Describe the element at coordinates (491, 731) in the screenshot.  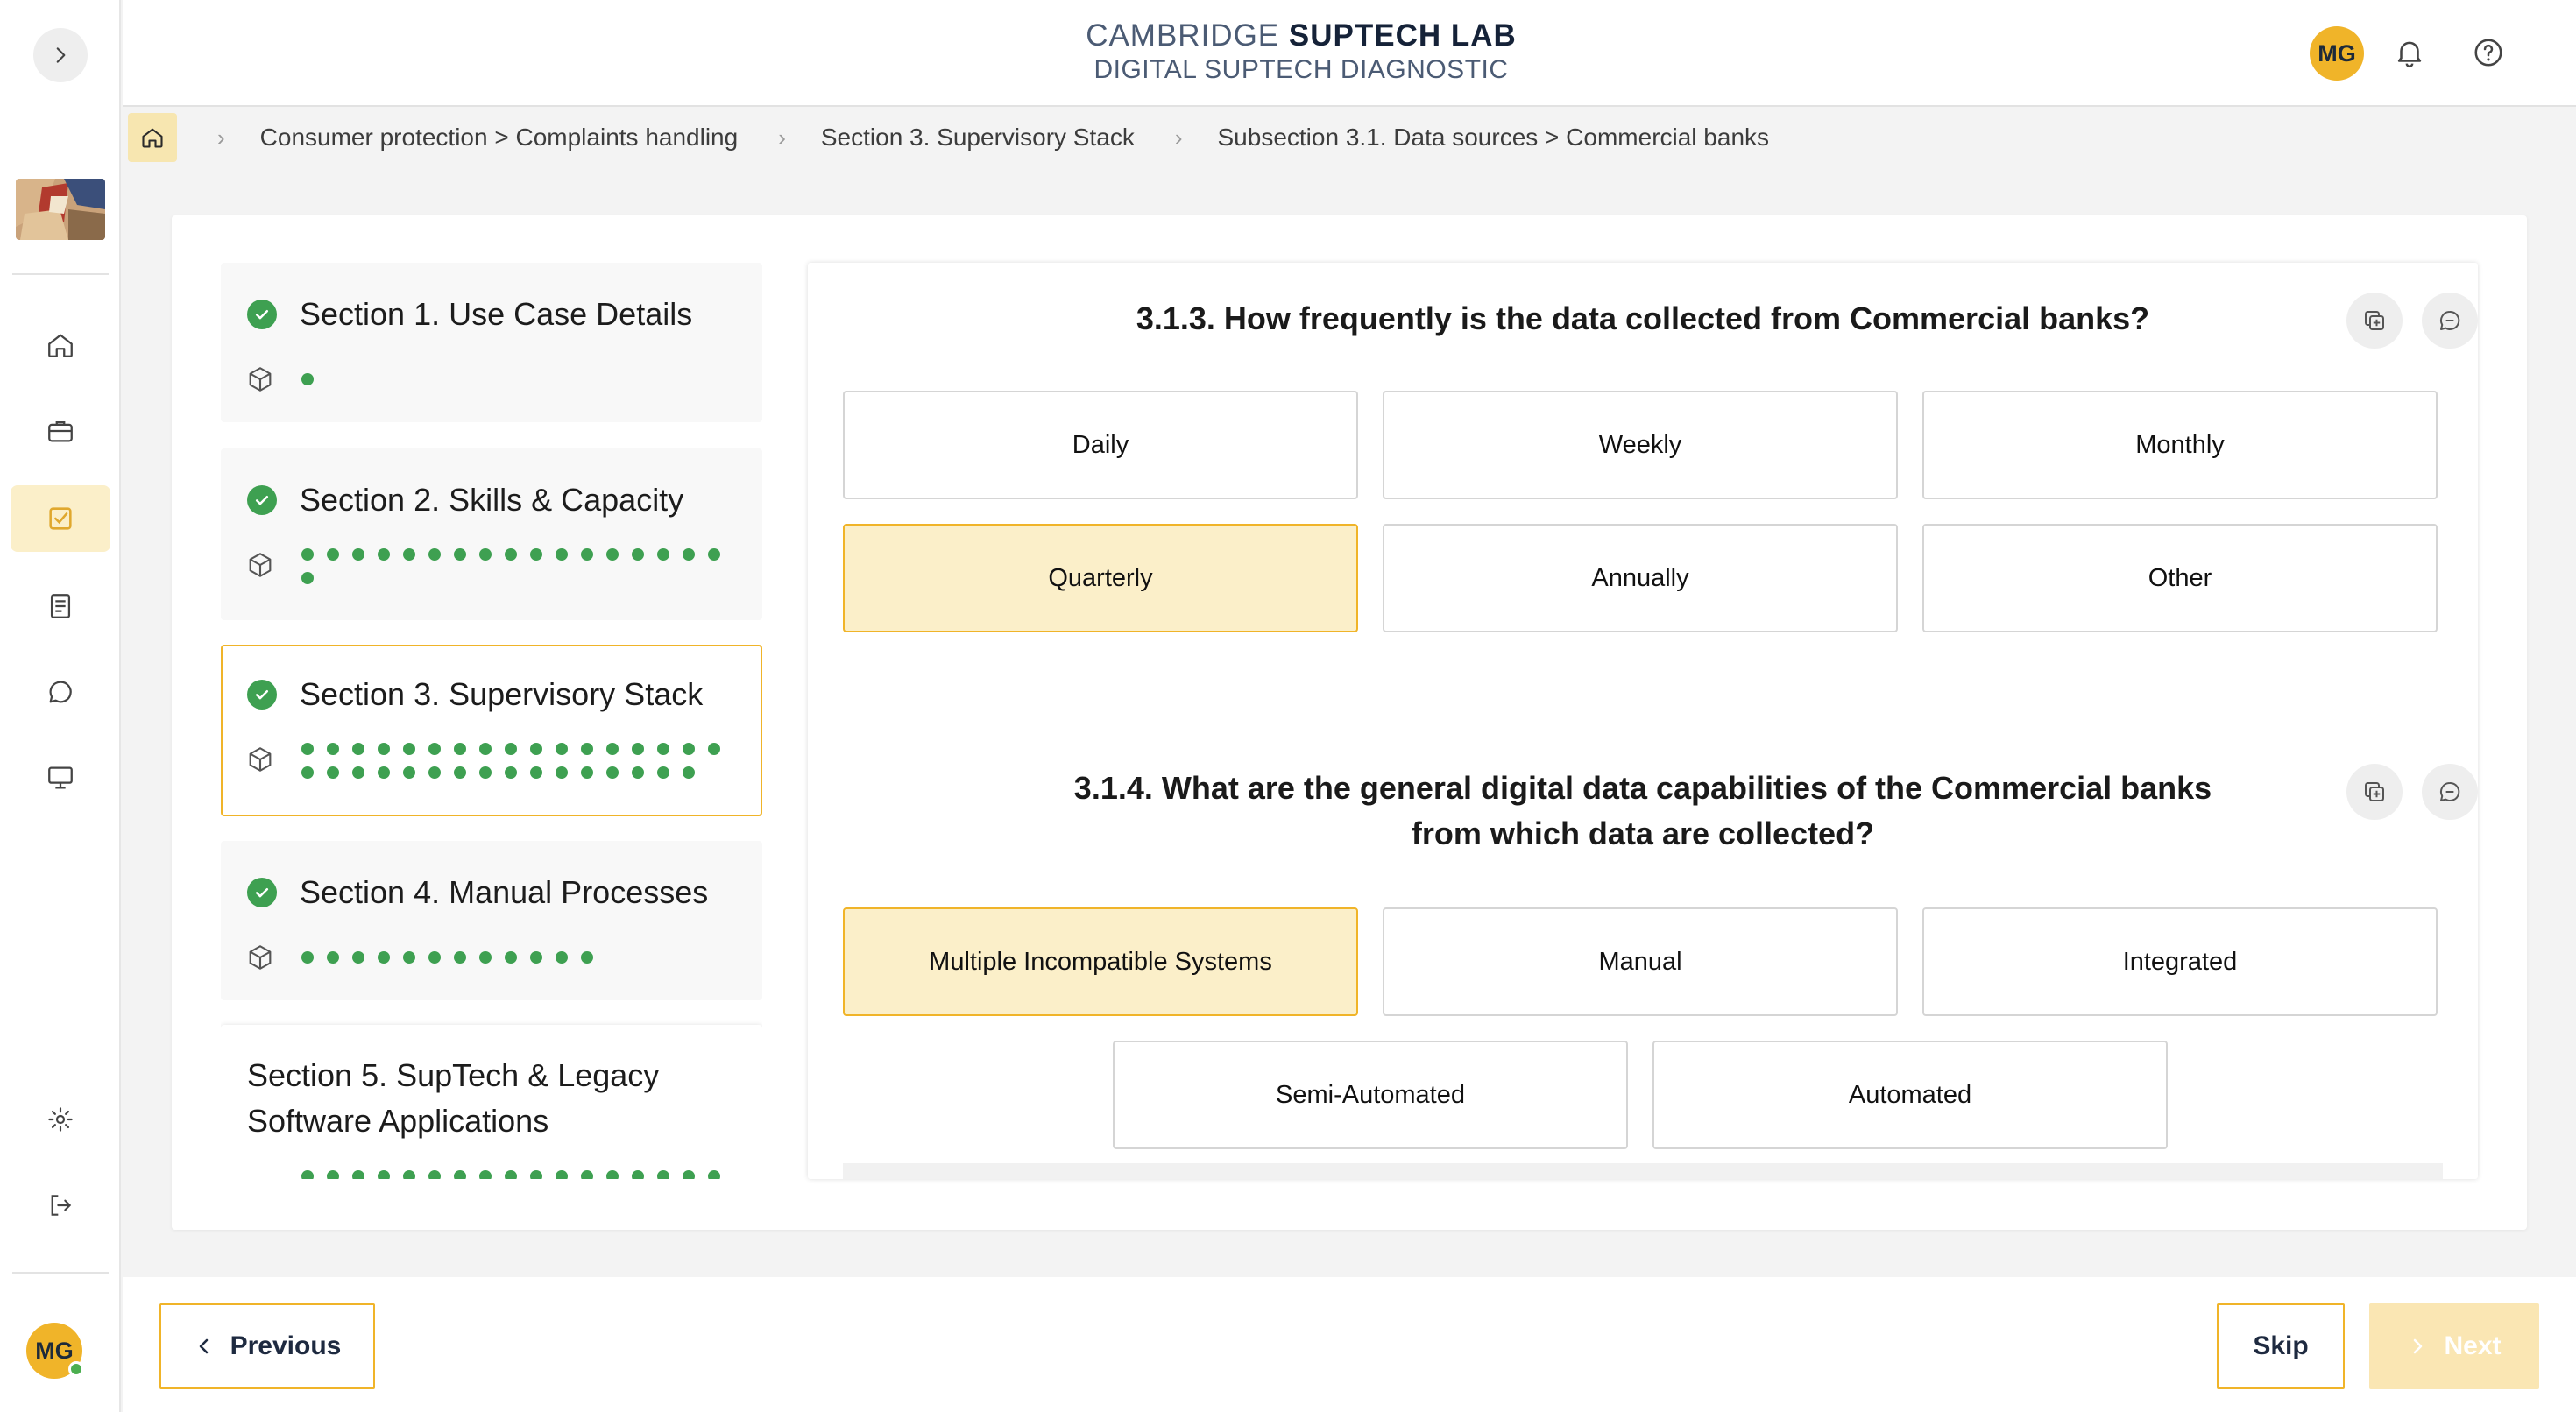
I see `section-card-3: Section 3. Supervisory Stack` at that location.